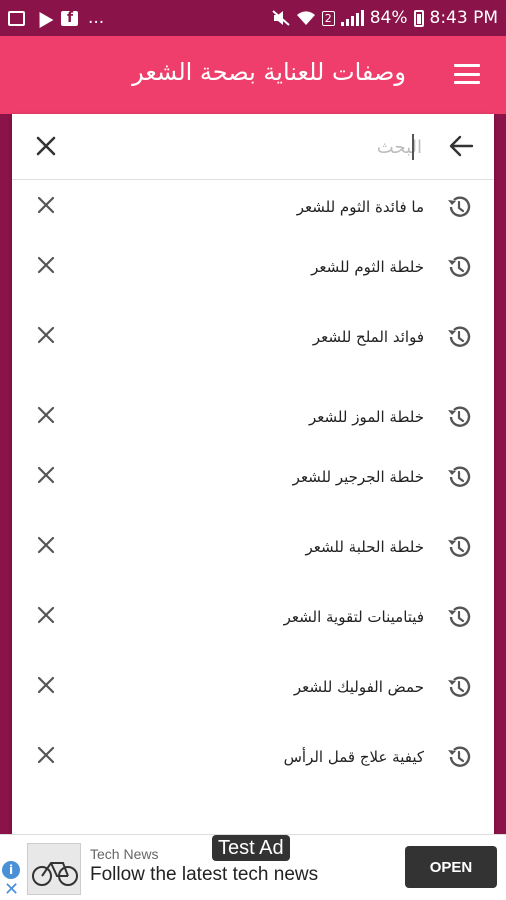 Image resolution: width=506 pixels, height=900 pixels. Describe the element at coordinates (367, 267) in the screenshot. I see `history-item-label: خلطة الثوم للشعر` at that location.